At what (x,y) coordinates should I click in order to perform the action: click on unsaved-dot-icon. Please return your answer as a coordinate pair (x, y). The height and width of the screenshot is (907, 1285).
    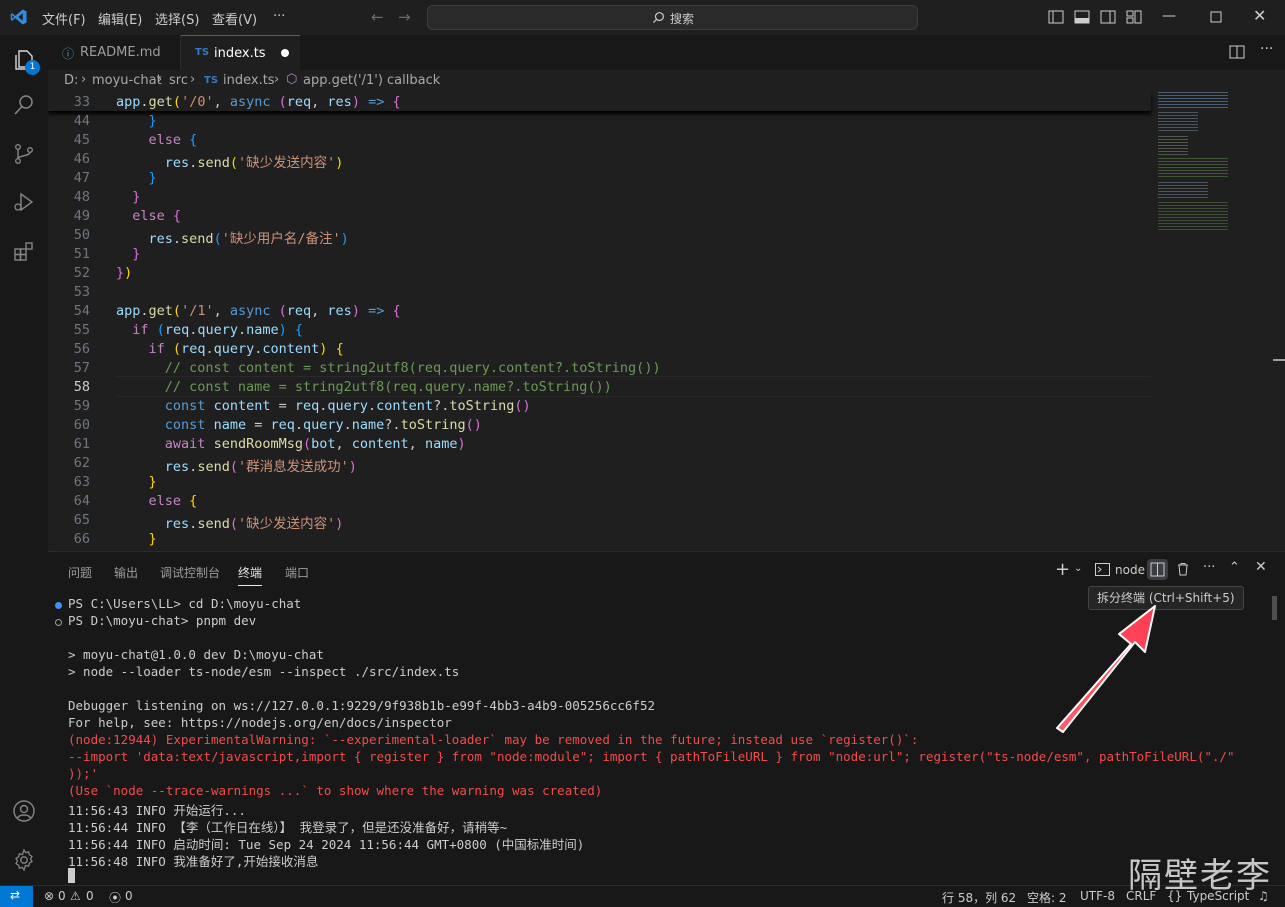
    Looking at the image, I should click on (285, 53).